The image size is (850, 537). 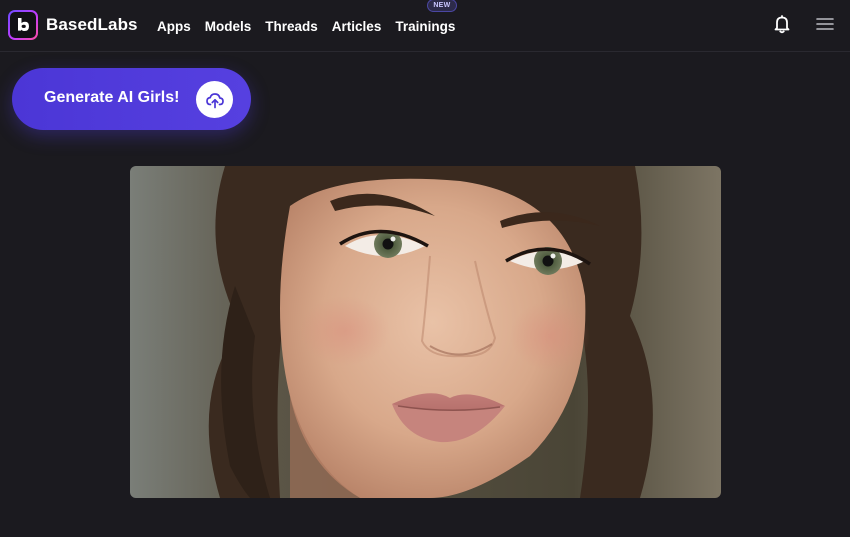 I want to click on bell-icon, so click(x=782, y=25).